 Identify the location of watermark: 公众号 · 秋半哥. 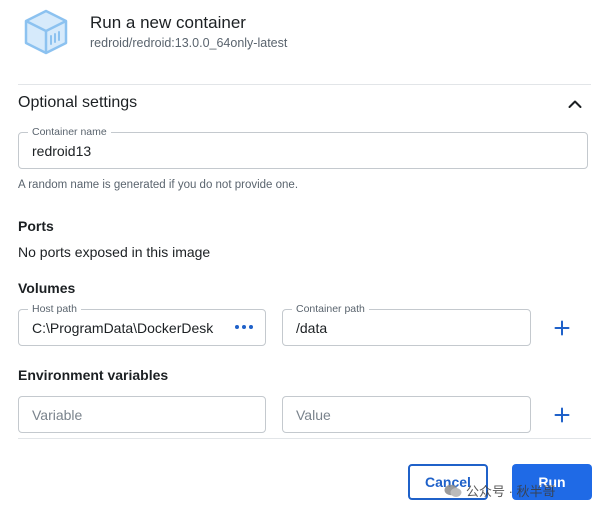
(500, 490).